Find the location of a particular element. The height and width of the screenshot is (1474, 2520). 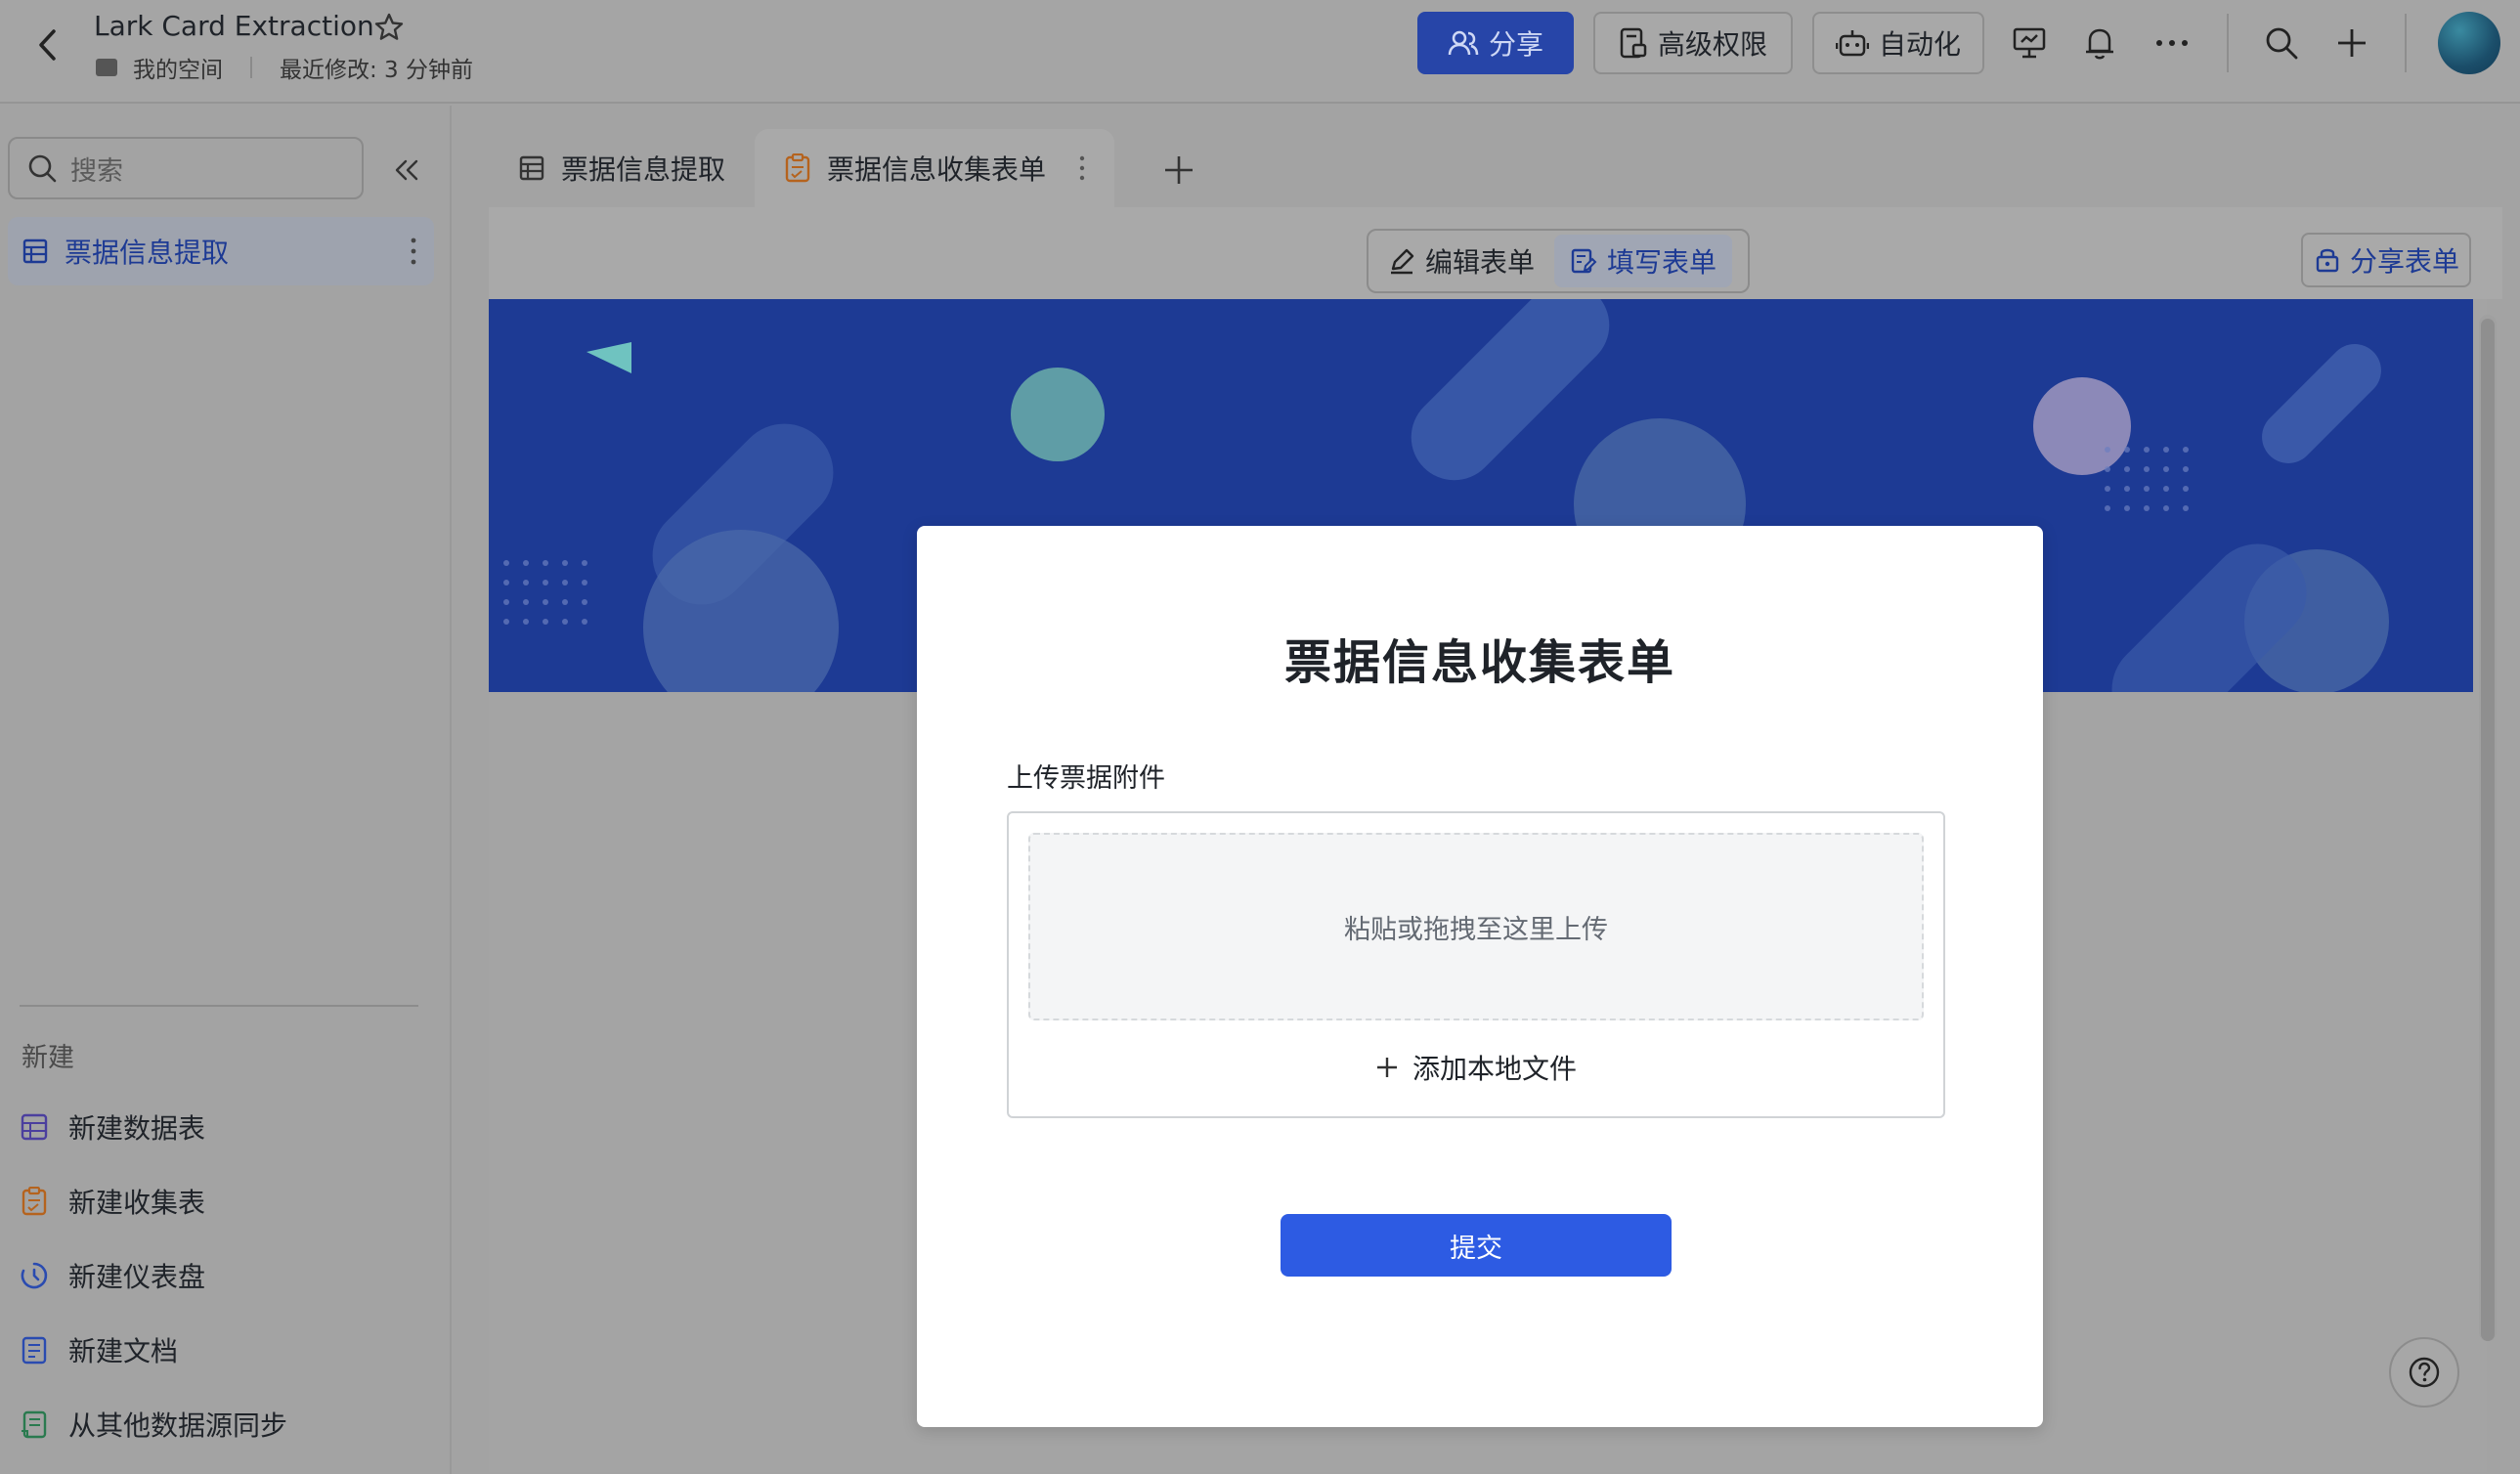

advanced-permissions-button: 高级权限 is located at coordinates (1693, 43).